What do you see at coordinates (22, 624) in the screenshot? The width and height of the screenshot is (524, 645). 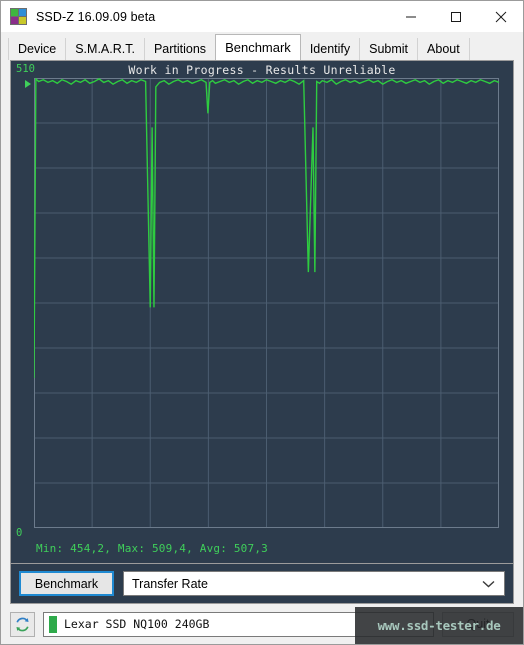 I see `refresh-icon` at bounding box center [22, 624].